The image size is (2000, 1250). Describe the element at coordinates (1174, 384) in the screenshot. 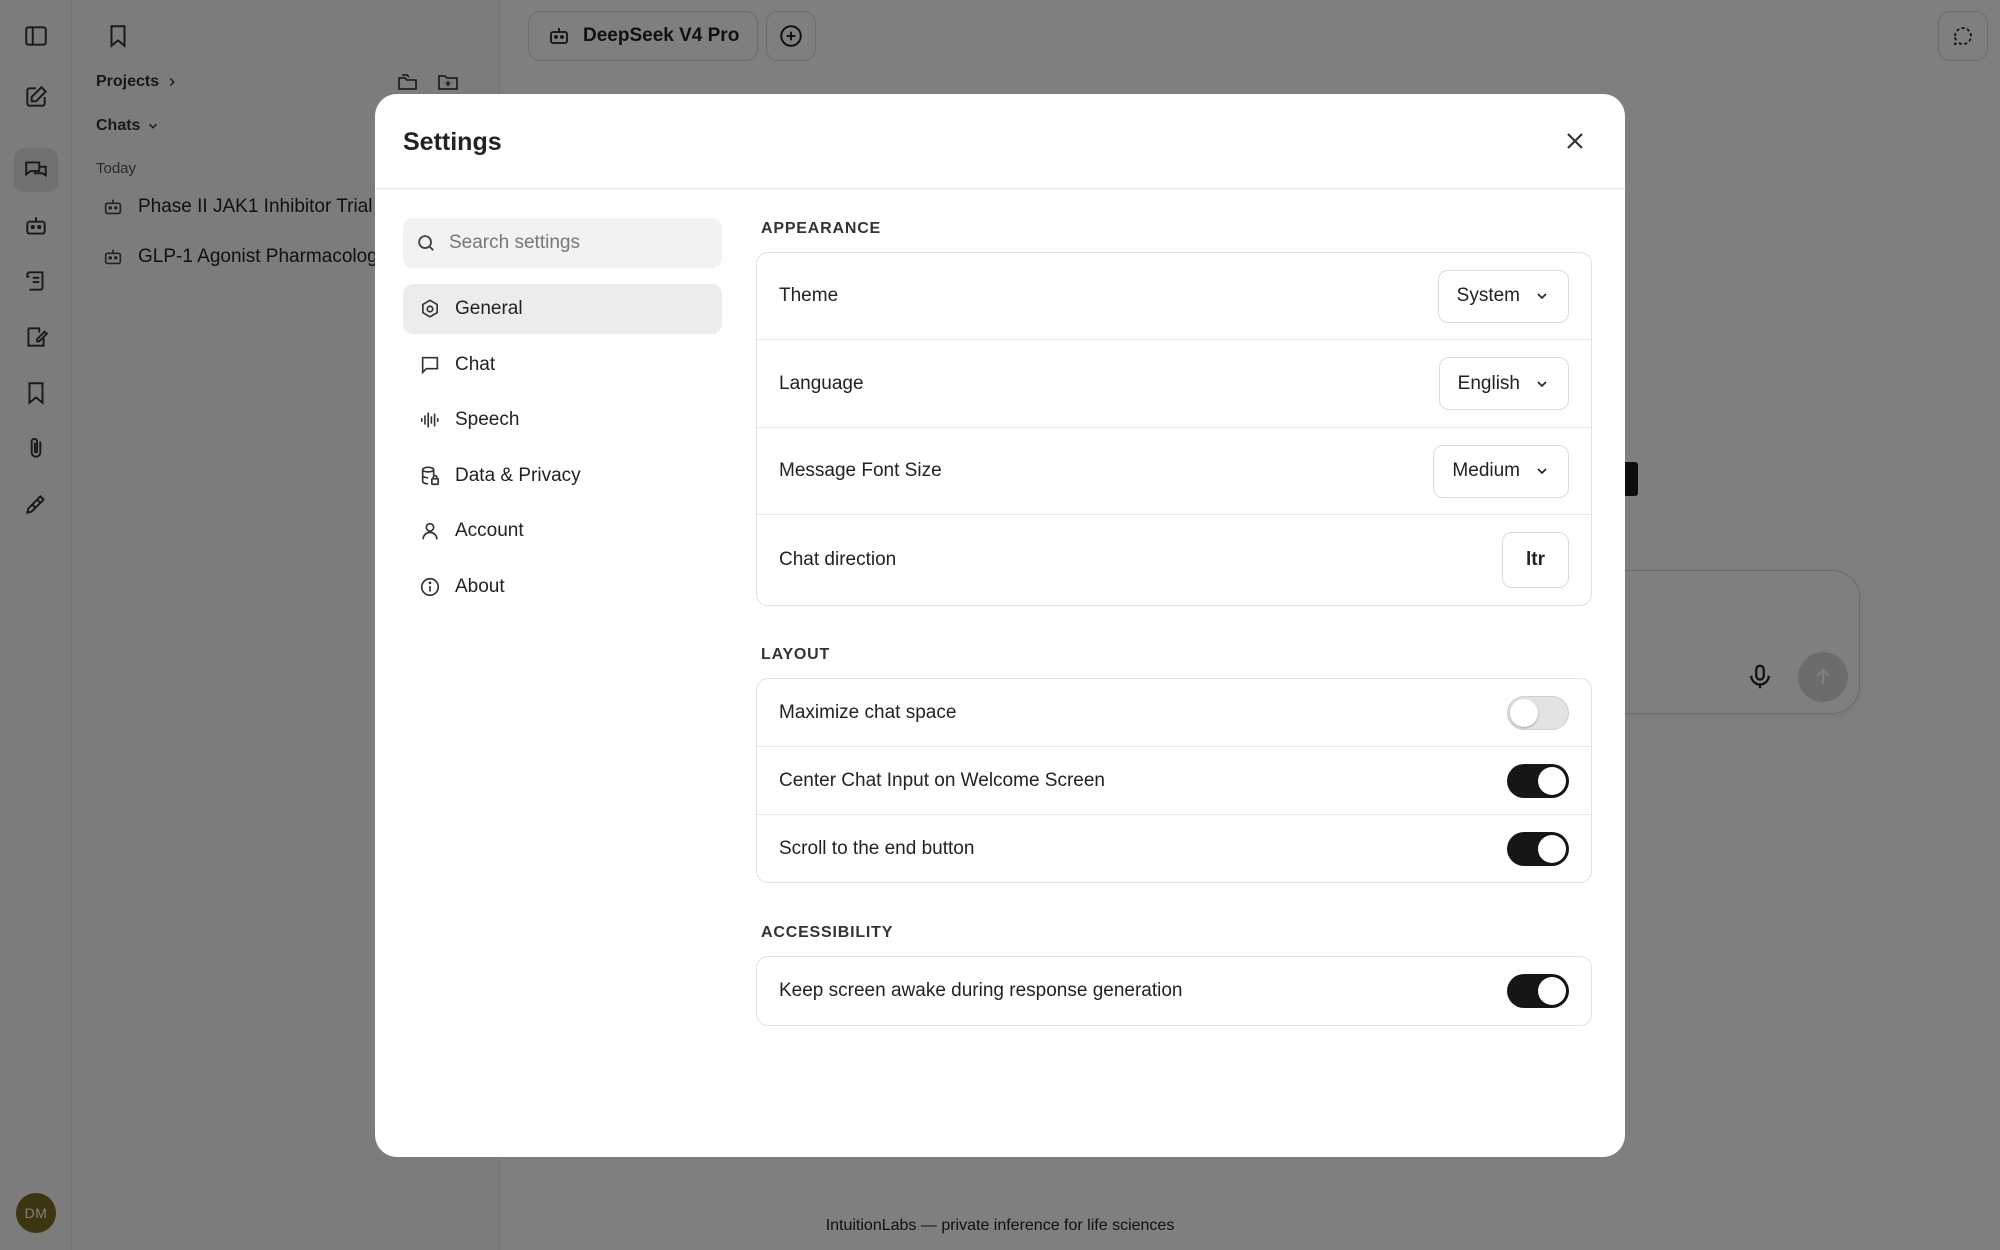

I see `language-row: Language English` at that location.